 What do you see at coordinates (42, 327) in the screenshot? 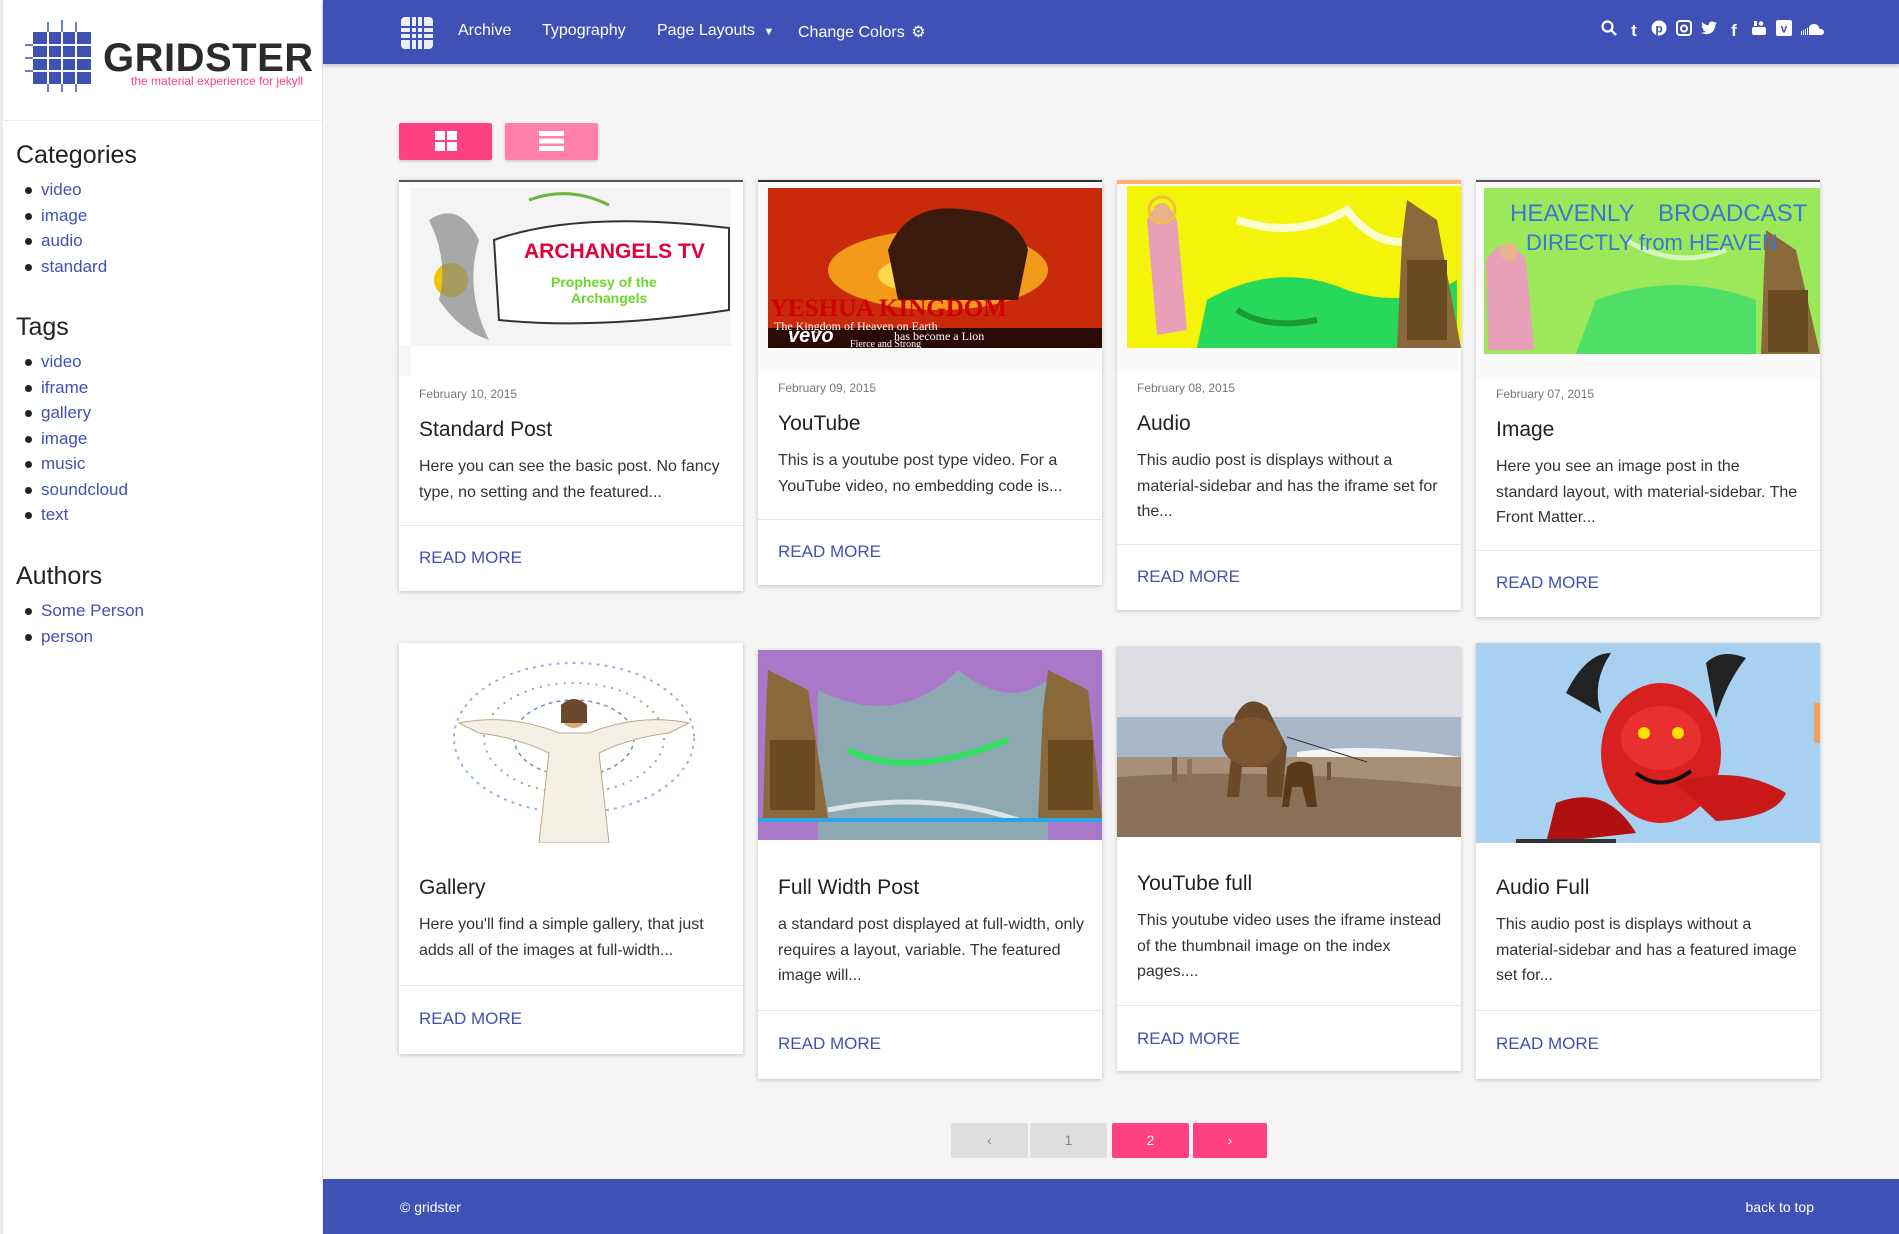
I see `tags-title: Tags` at bounding box center [42, 327].